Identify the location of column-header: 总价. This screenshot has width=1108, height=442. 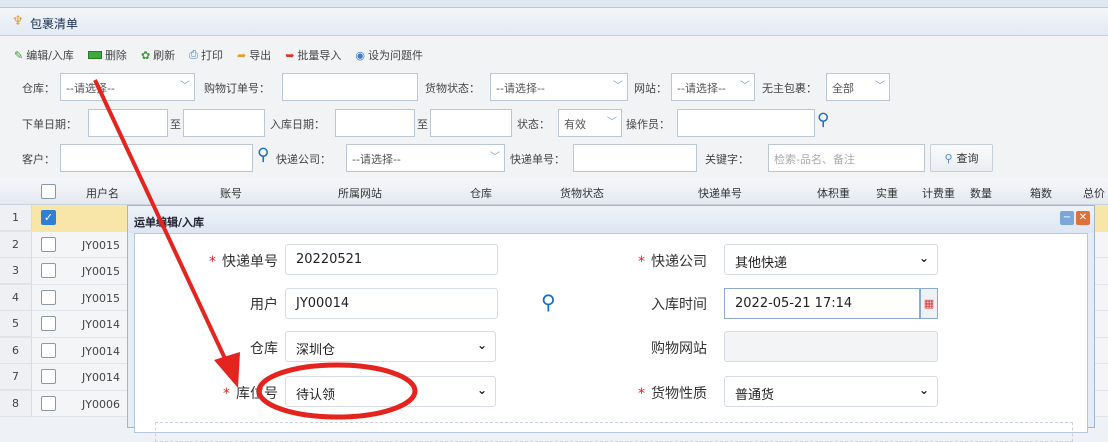
(1094, 193).